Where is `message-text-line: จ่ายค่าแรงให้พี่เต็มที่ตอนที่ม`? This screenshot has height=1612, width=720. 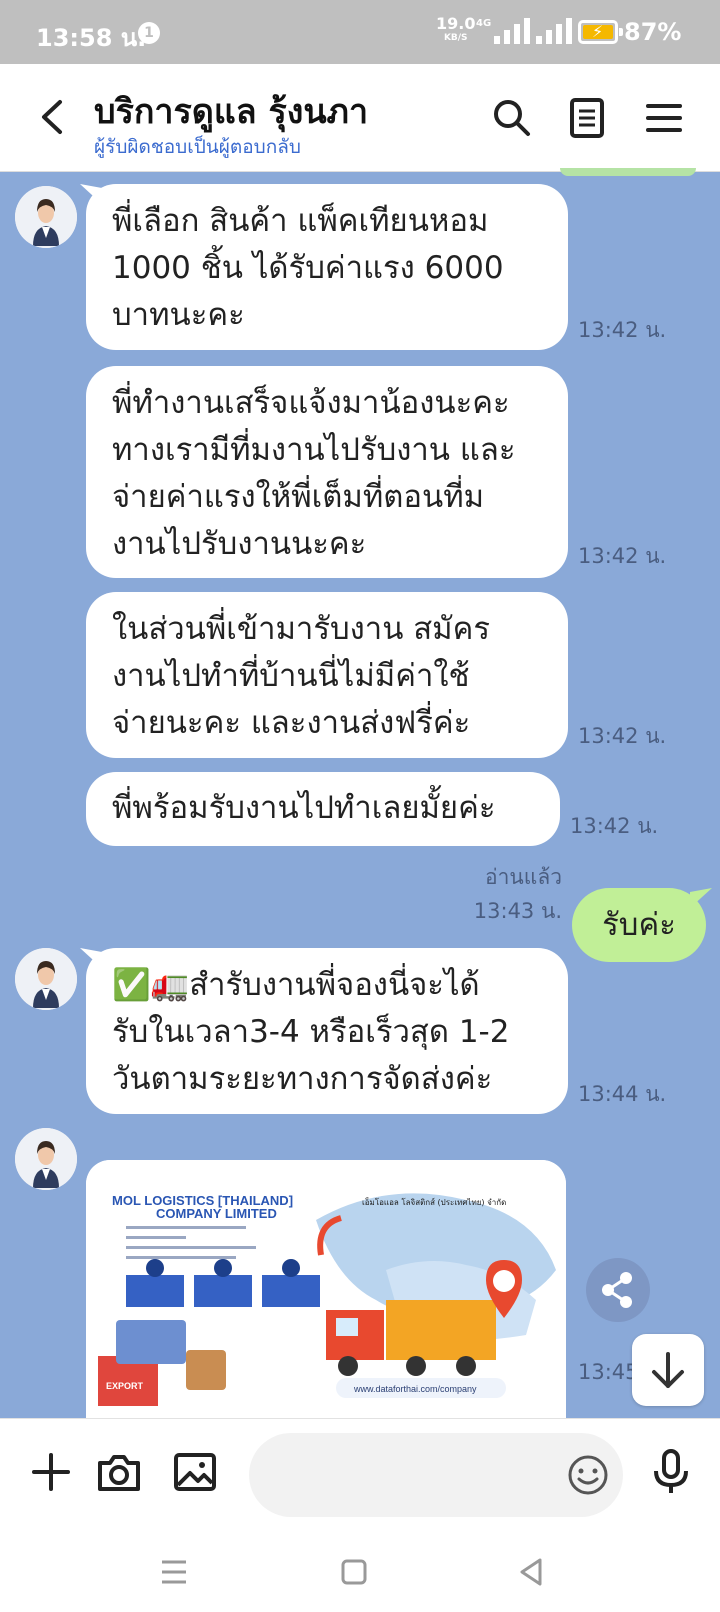 message-text-line: จ่ายค่าแรงให้พี่เต็มที่ตอนที่ม is located at coordinates (298, 497).